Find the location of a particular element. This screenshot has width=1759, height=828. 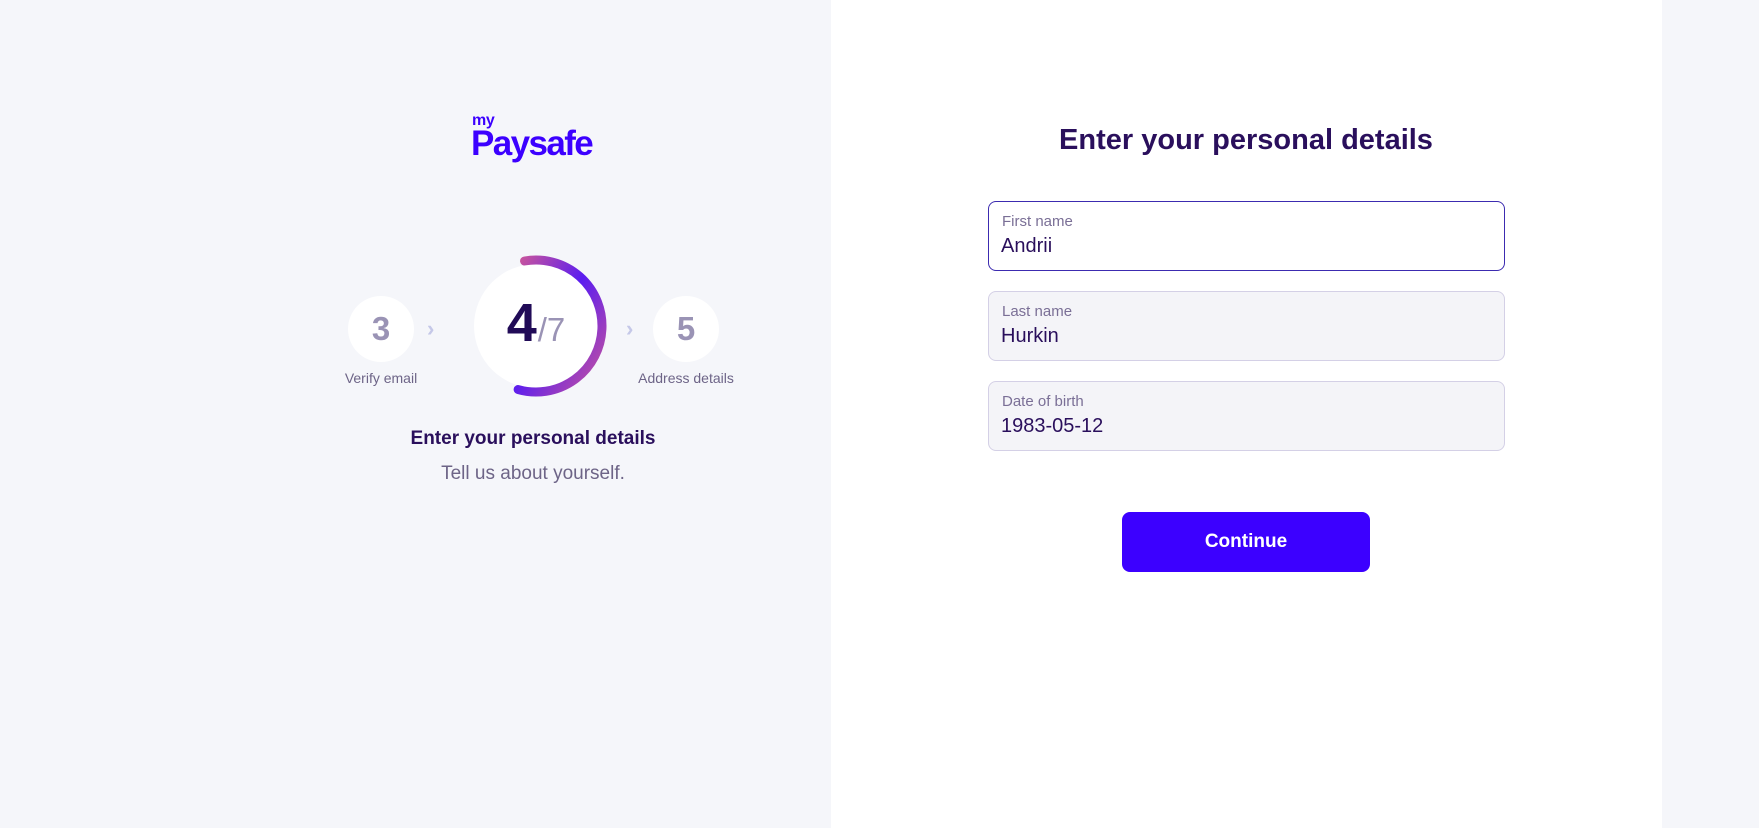

next-step-number: 5 is located at coordinates (686, 328).